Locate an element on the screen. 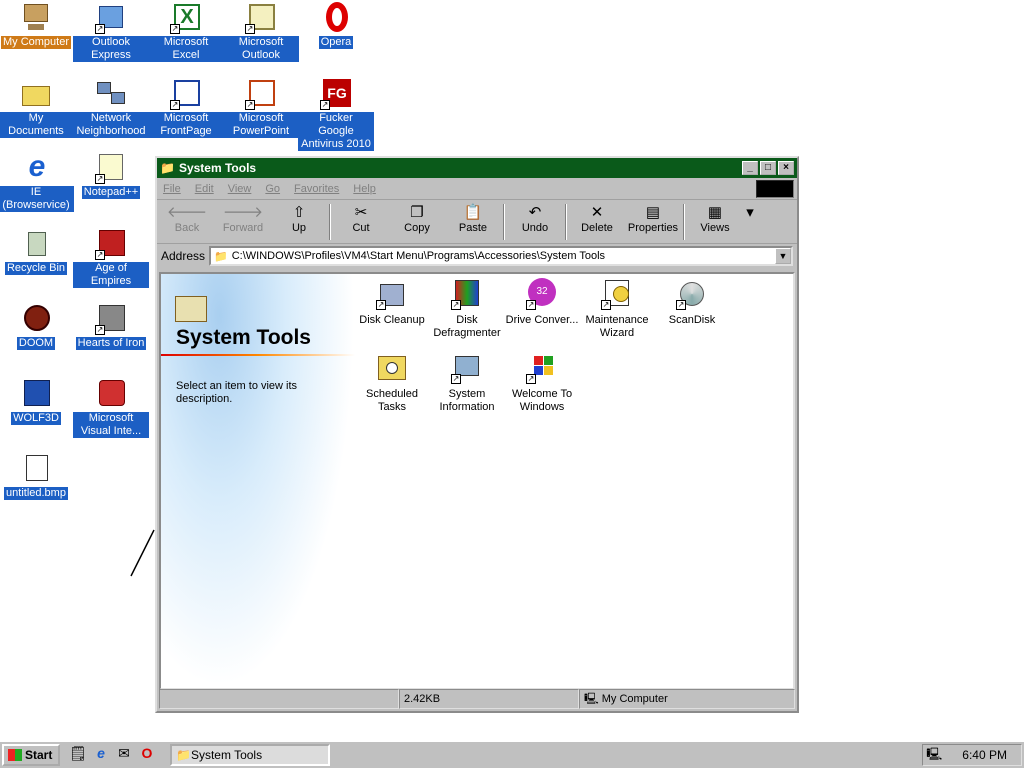 This screenshot has width=1024, height=768. copy-icon: ❐ is located at coordinates (417, 212).